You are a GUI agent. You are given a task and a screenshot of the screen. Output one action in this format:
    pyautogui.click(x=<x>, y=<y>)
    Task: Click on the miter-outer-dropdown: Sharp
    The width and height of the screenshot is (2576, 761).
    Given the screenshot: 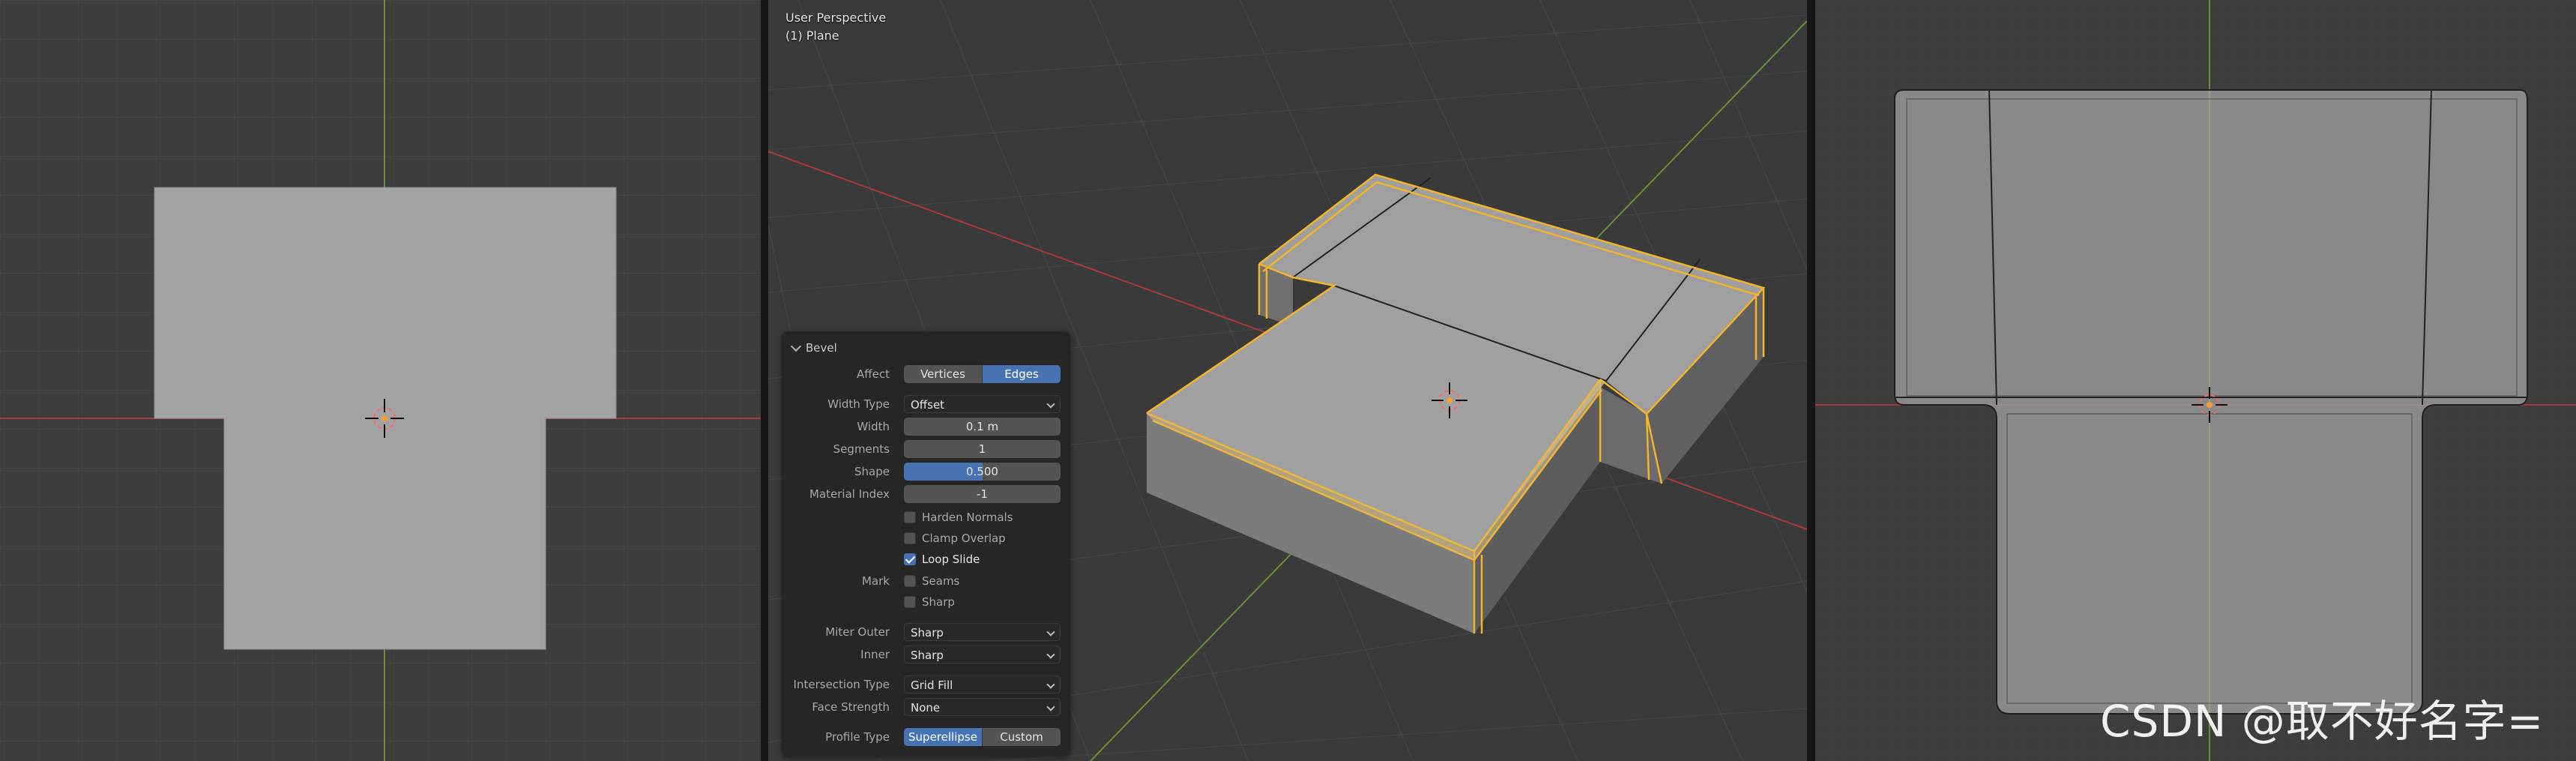 What is the action you would take?
    pyautogui.click(x=983, y=632)
    